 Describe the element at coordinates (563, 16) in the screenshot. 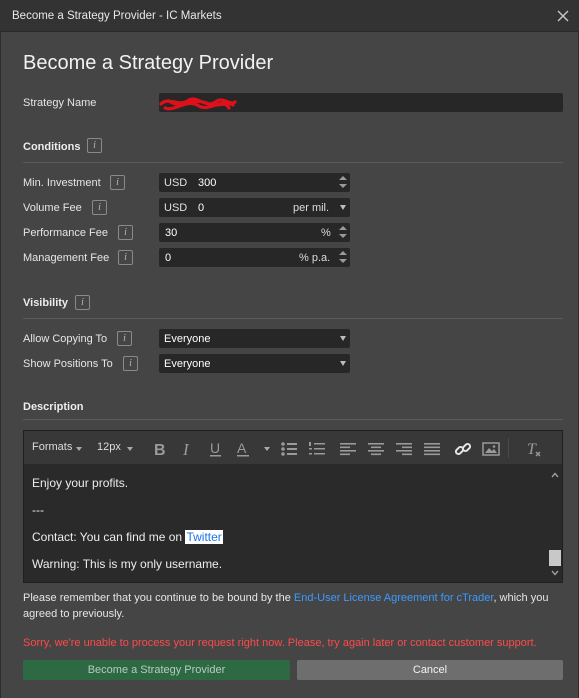

I see `close-icon` at that location.